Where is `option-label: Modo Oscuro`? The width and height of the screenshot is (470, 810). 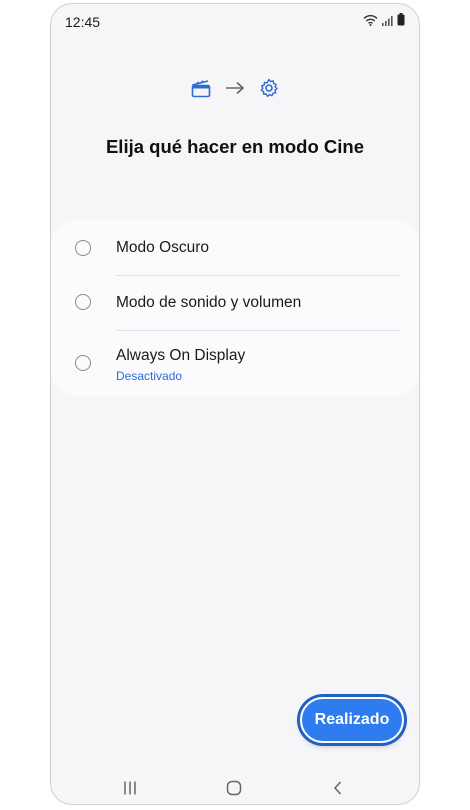
option-label: Modo Oscuro is located at coordinates (163, 247).